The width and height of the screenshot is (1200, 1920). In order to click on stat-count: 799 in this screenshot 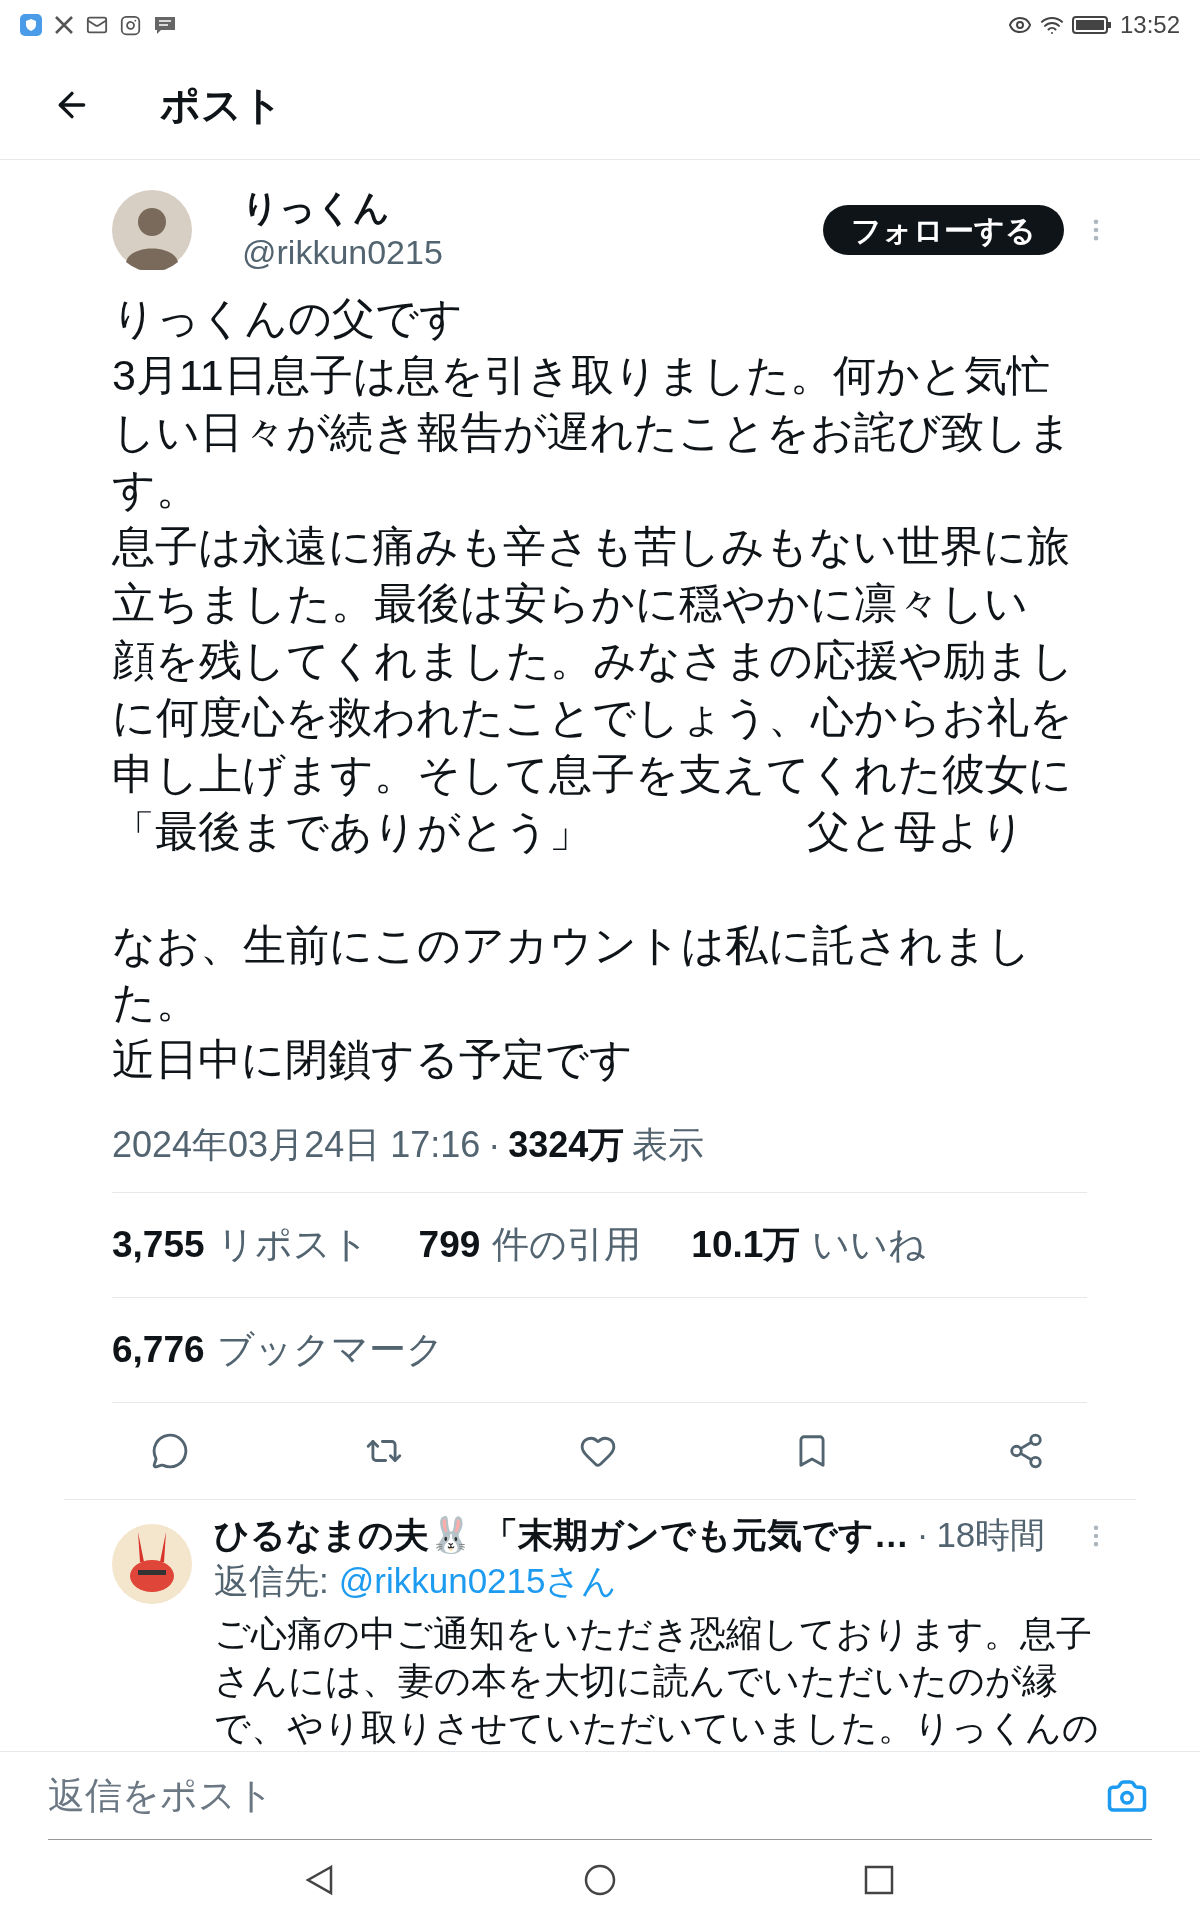, I will do `click(449, 1245)`.